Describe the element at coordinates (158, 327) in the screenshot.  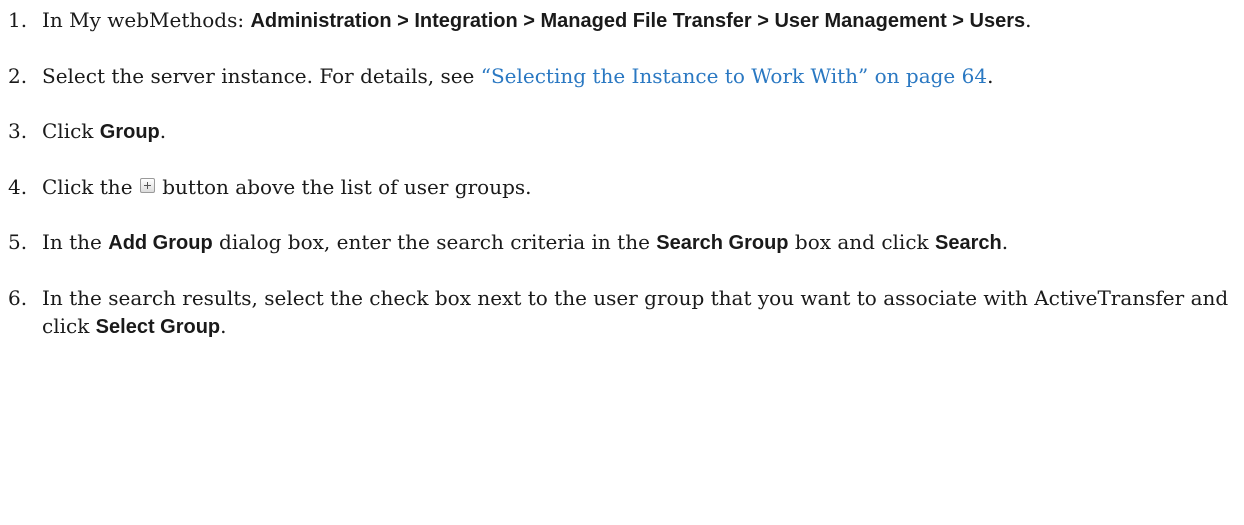
I see `ui-label-select-group: Select Group` at that location.